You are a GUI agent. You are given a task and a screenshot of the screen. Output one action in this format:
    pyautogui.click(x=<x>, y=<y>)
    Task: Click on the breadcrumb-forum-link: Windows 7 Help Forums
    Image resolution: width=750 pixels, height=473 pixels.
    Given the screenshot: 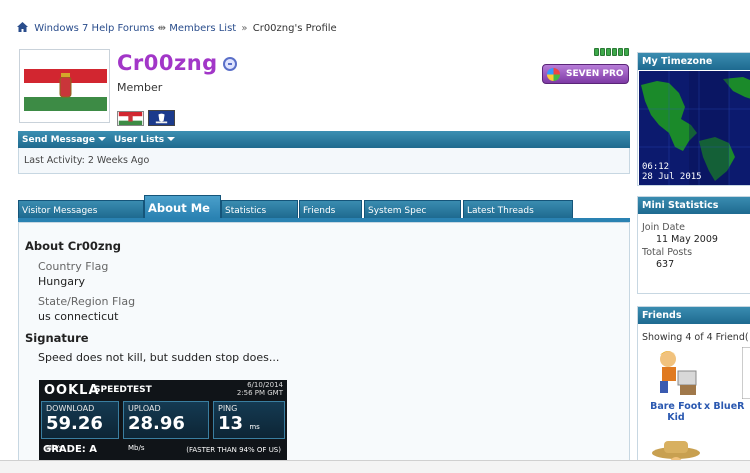 What is the action you would take?
    pyautogui.click(x=94, y=28)
    